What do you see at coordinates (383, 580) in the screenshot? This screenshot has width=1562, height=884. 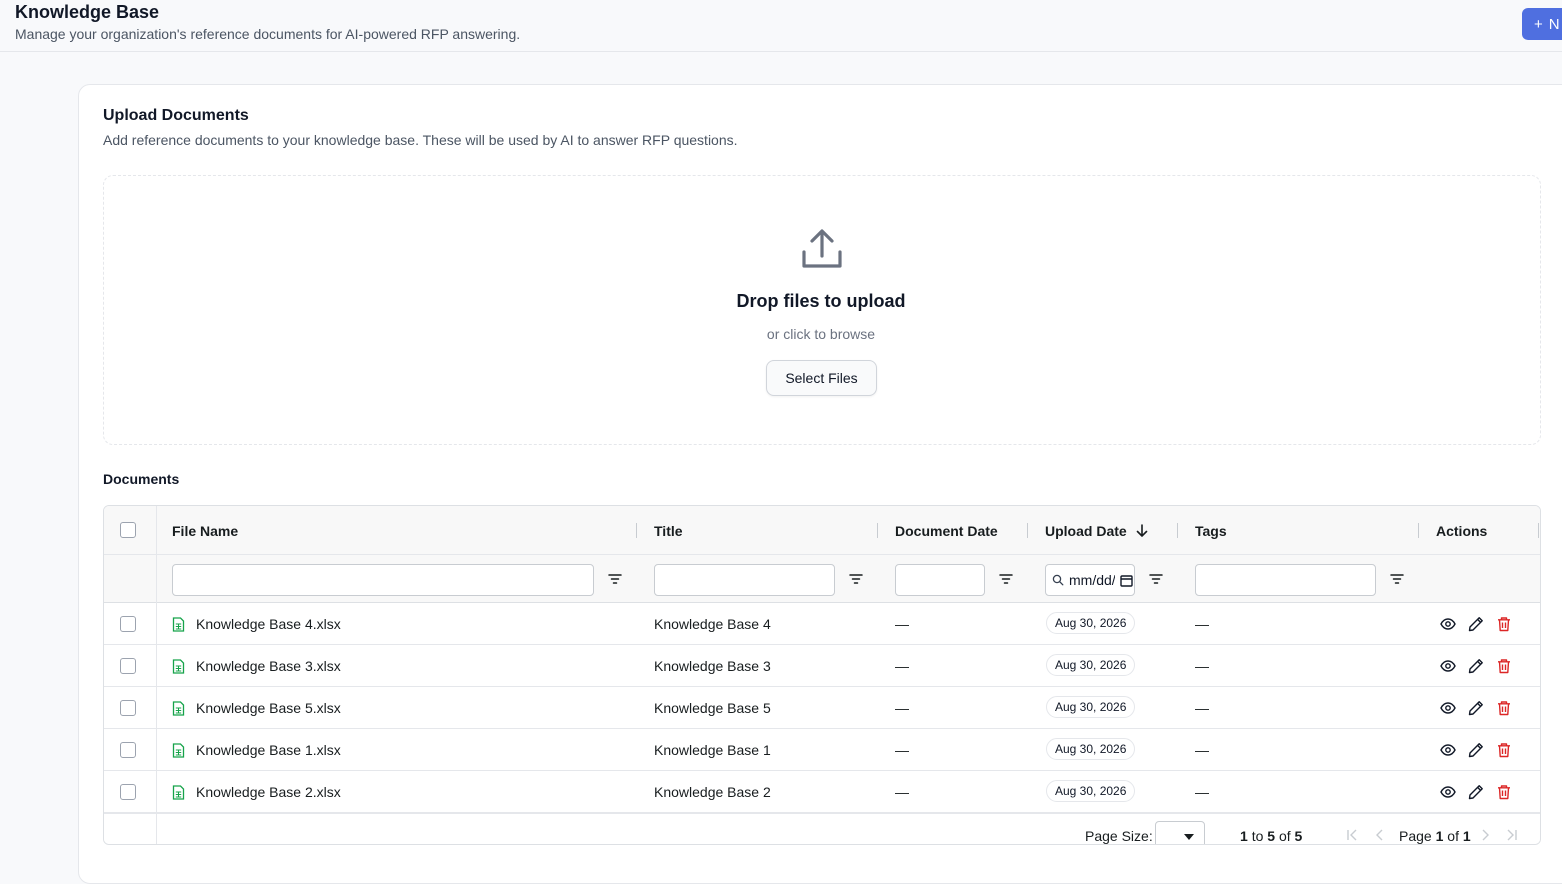 I see `file-name-filter-input` at bounding box center [383, 580].